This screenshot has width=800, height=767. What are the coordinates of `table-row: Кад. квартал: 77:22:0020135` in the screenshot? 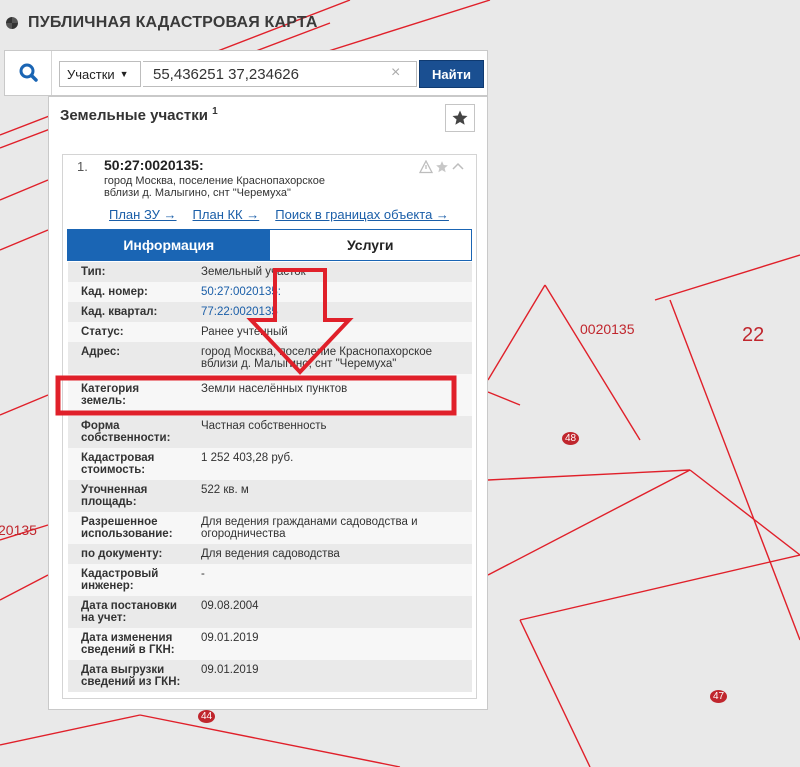 It's located at (270, 312).